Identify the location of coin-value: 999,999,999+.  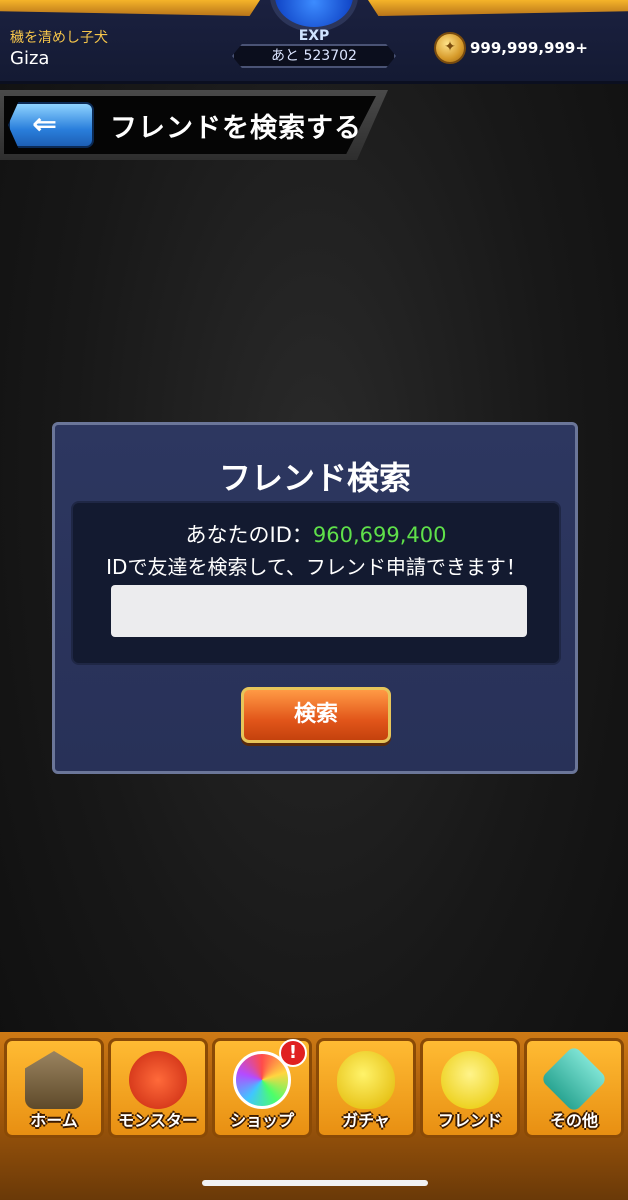
(529, 48).